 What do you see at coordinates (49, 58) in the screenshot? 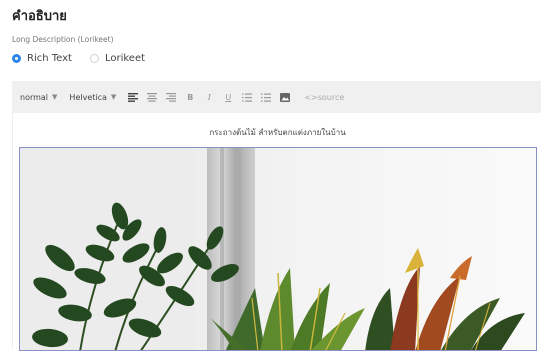
I see `radio-rich-text-label: Rich Text` at bounding box center [49, 58].